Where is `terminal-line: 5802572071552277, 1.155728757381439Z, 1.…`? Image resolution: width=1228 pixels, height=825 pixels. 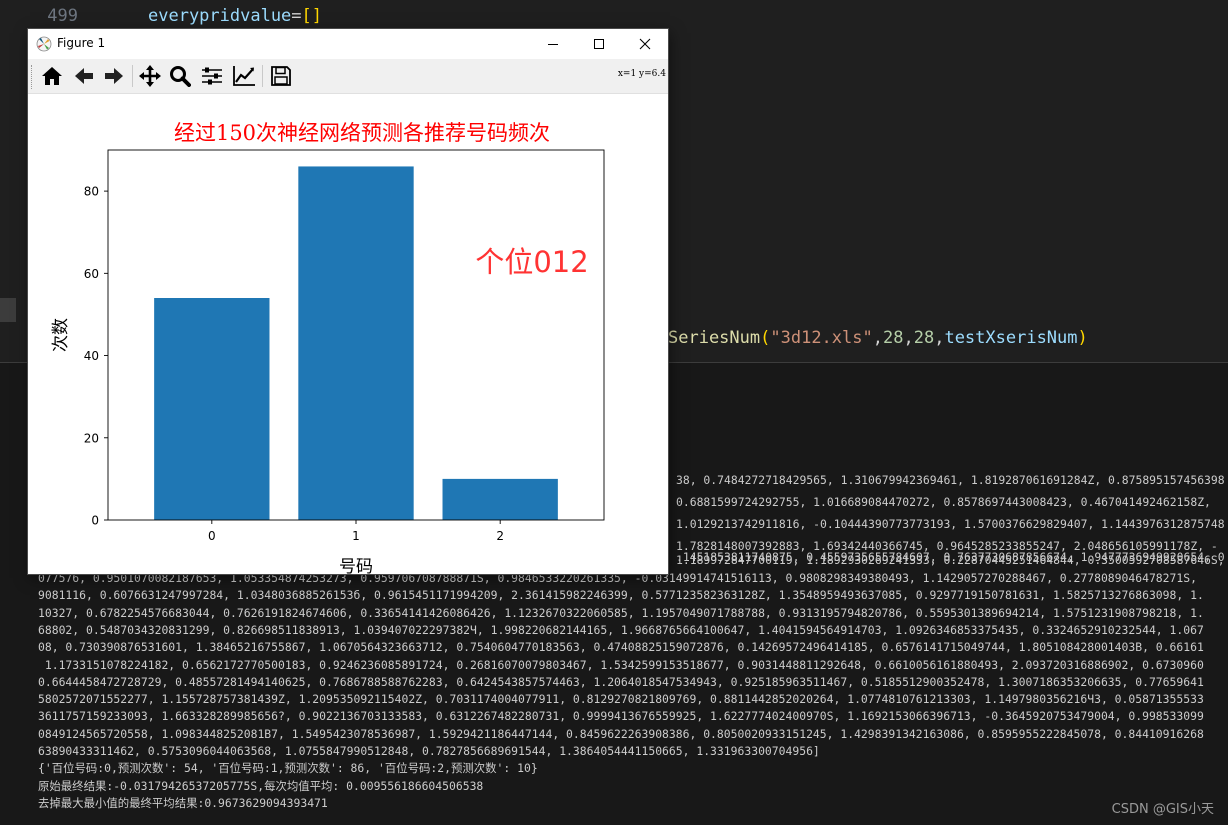 terminal-line: 5802572071552277, 1.155728757381439Z, 1.… is located at coordinates (621, 699).